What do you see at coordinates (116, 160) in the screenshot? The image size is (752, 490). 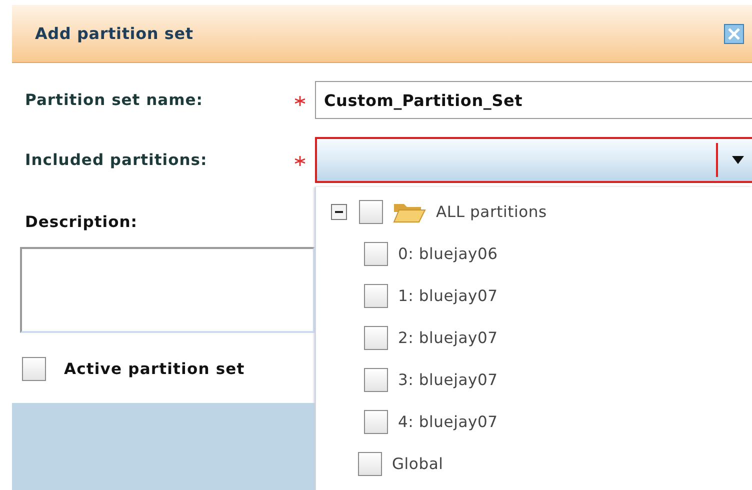 I see `field-label: Included partitions:` at bounding box center [116, 160].